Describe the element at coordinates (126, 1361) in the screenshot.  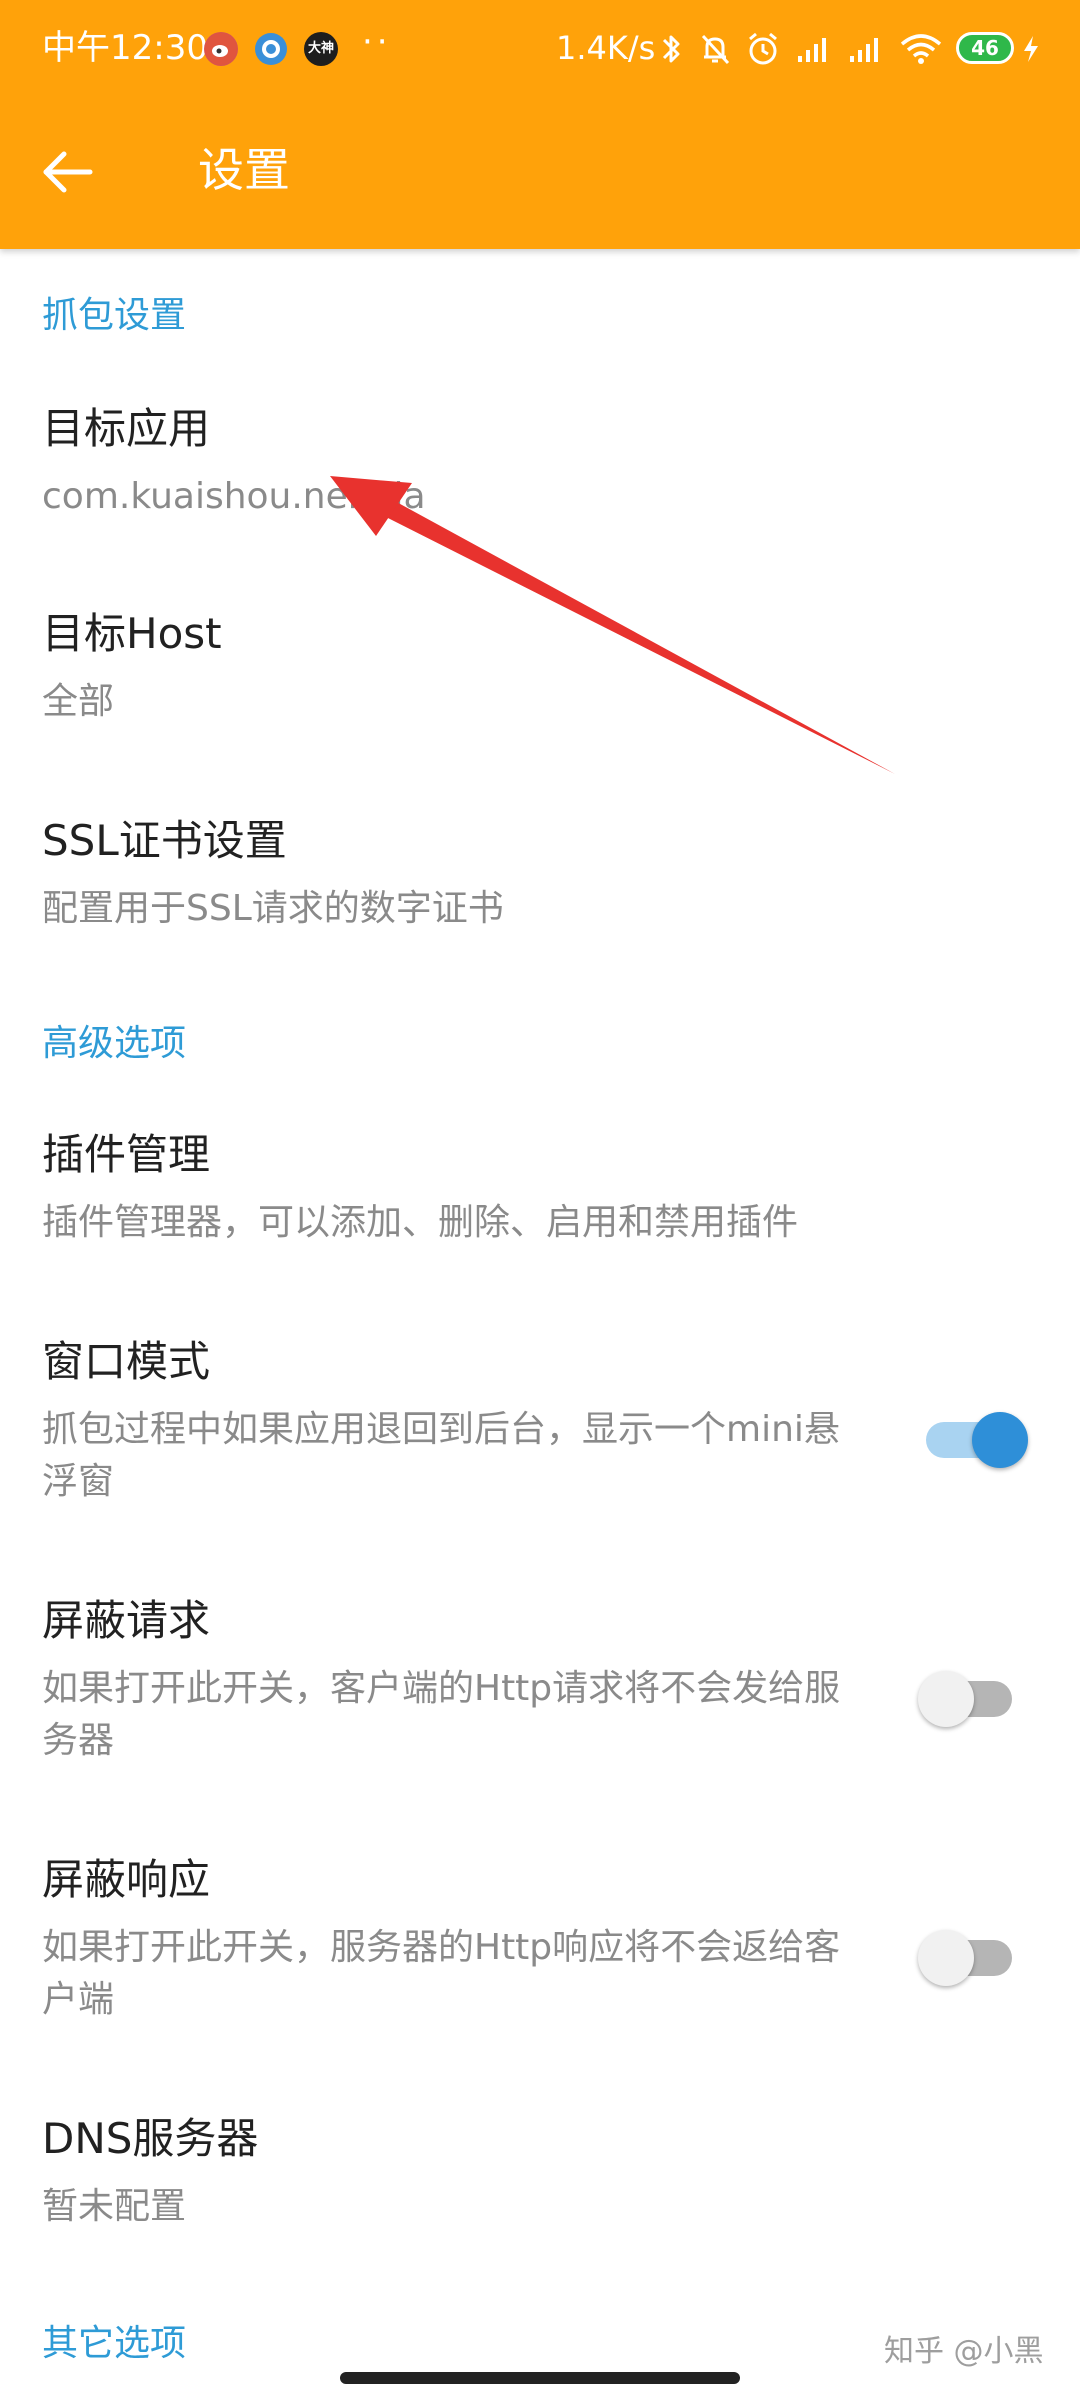
I see `pref-title: 窗口模式` at that location.